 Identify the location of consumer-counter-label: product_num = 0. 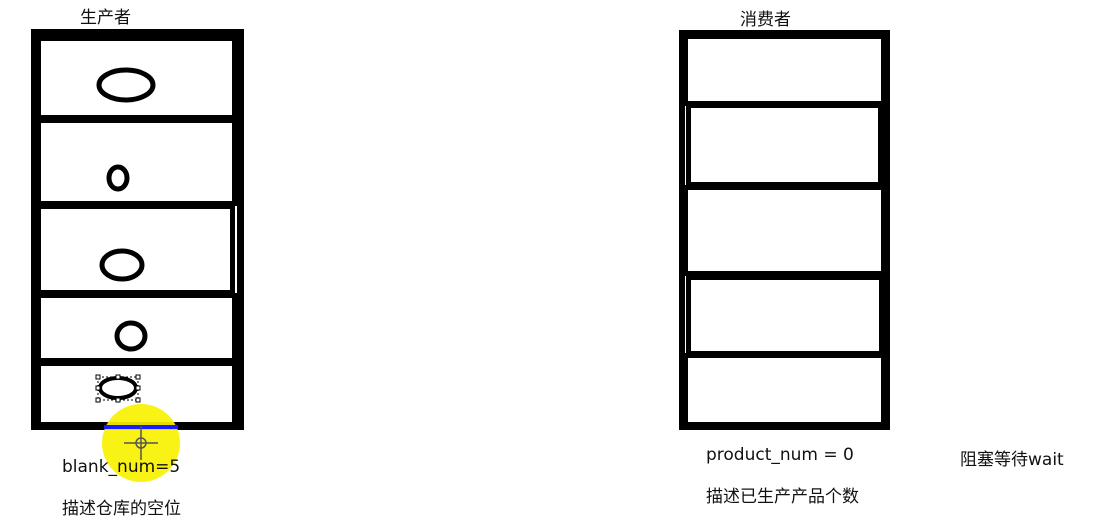
(780, 455).